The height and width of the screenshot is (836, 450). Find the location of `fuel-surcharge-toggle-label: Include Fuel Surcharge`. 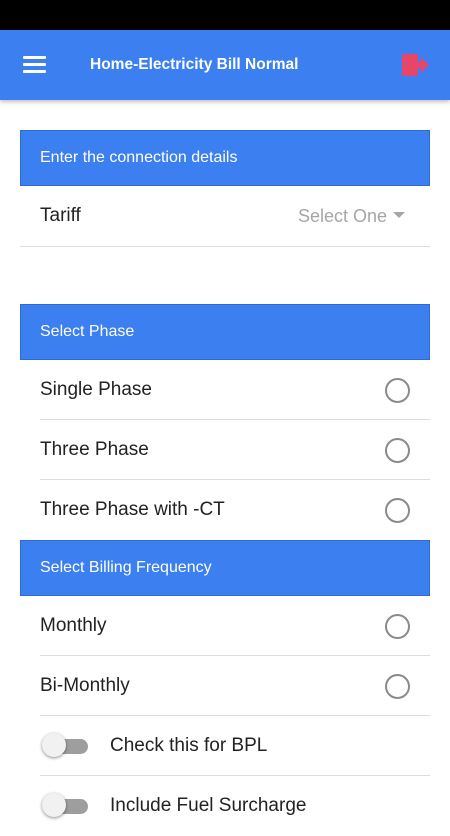

fuel-surcharge-toggle-label: Include Fuel Surcharge is located at coordinates (208, 805).